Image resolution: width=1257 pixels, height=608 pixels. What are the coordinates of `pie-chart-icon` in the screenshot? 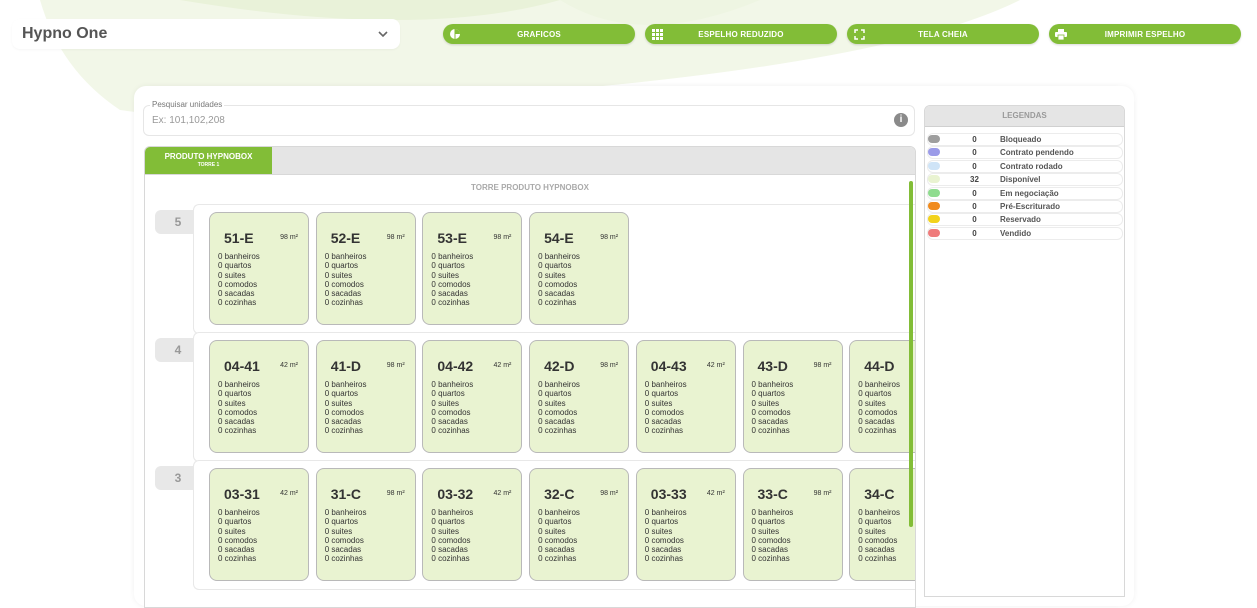 It's located at (455, 34).